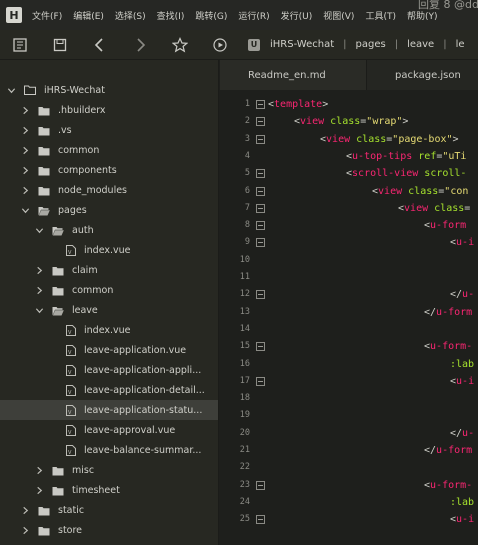  I want to click on tree-folder-auth: auth, so click(109, 230).